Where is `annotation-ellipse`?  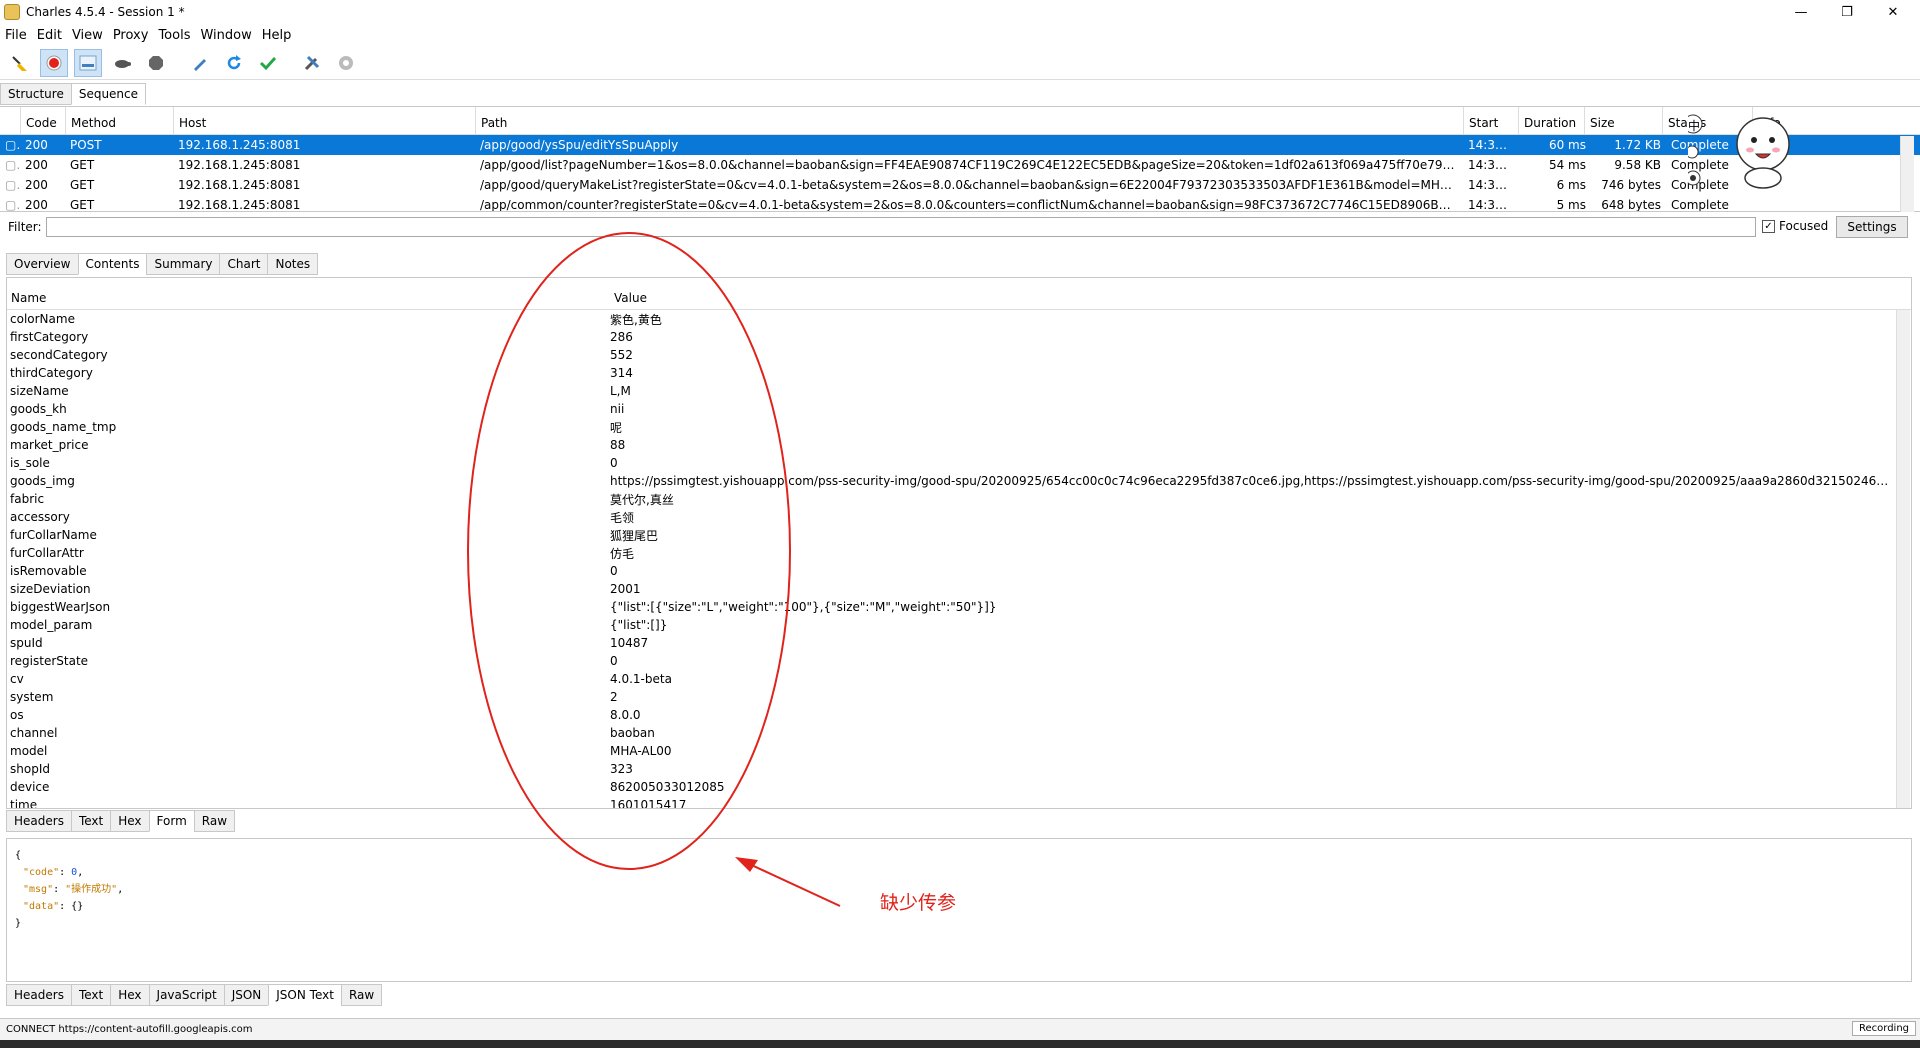
annotation-ellipse is located at coordinates (629, 551).